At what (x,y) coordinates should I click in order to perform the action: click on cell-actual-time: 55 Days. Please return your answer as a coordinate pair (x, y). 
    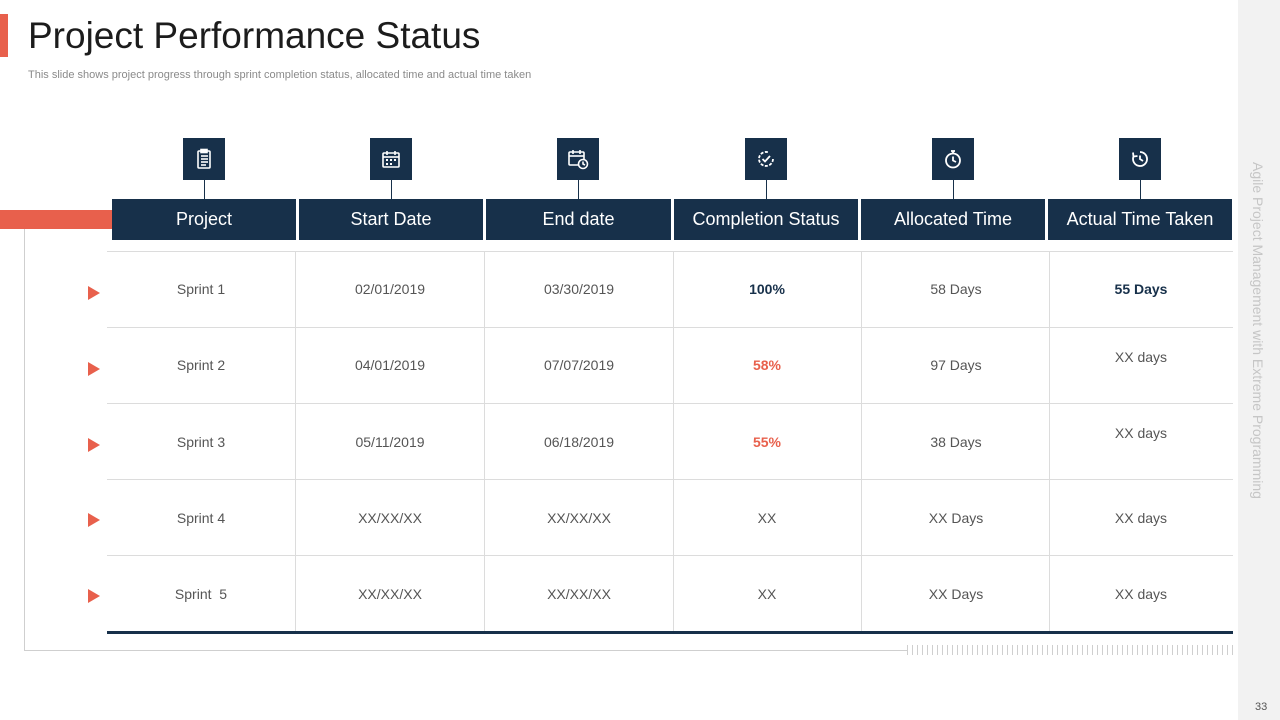
    Looking at the image, I should click on (1141, 289).